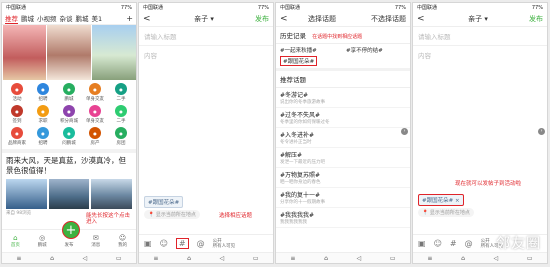 This screenshot has height=267, width=550. Describe the element at coordinates (343, 78) in the screenshot. I see `recommend-header: 推荐话题` at that location.